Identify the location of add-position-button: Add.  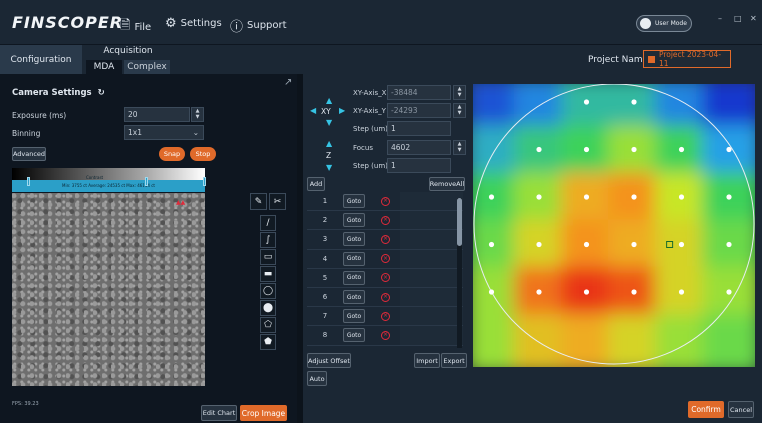
(316, 184).